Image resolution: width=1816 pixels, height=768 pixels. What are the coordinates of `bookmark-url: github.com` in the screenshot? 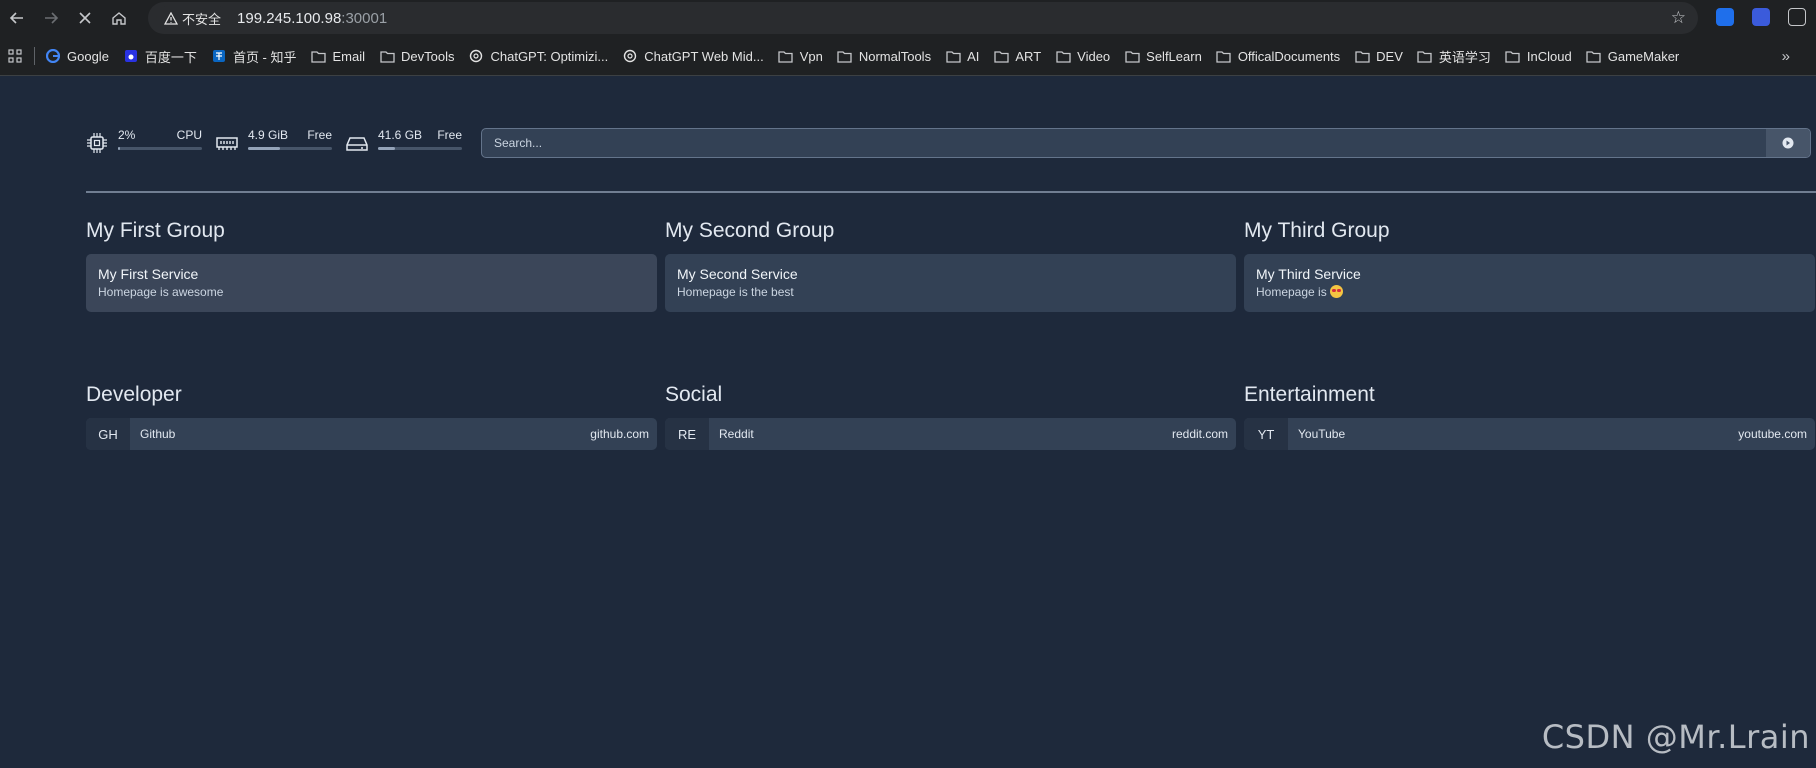 It's located at (619, 434).